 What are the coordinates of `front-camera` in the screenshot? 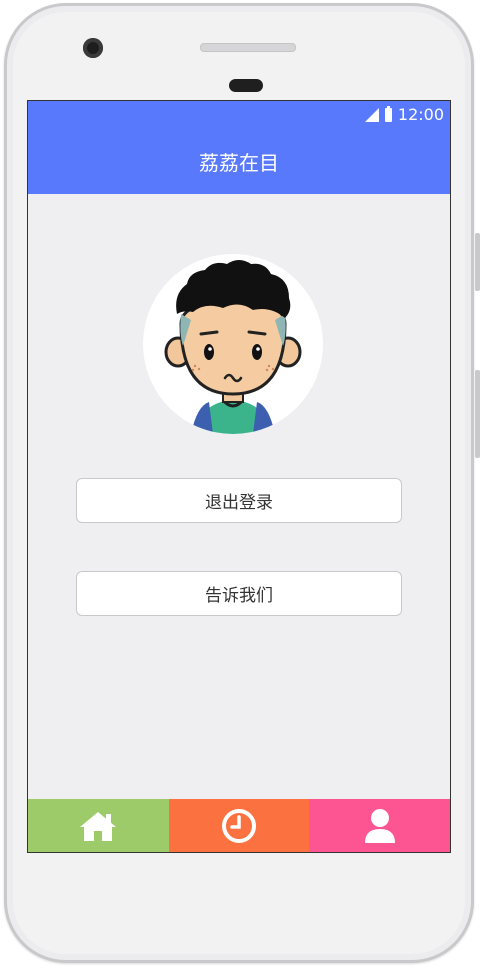 It's located at (93, 48).